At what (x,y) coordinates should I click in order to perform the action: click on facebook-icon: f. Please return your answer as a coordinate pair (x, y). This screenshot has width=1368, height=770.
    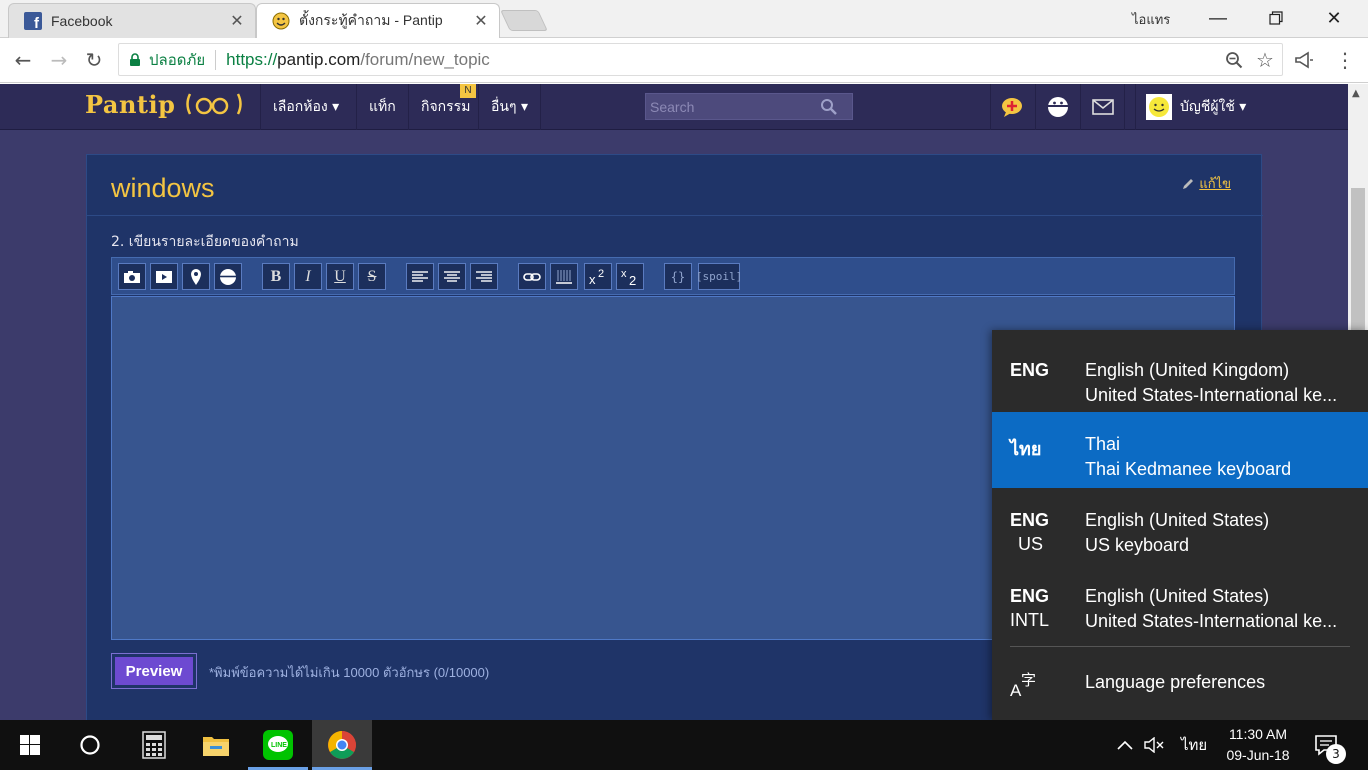
    Looking at the image, I should click on (33, 21).